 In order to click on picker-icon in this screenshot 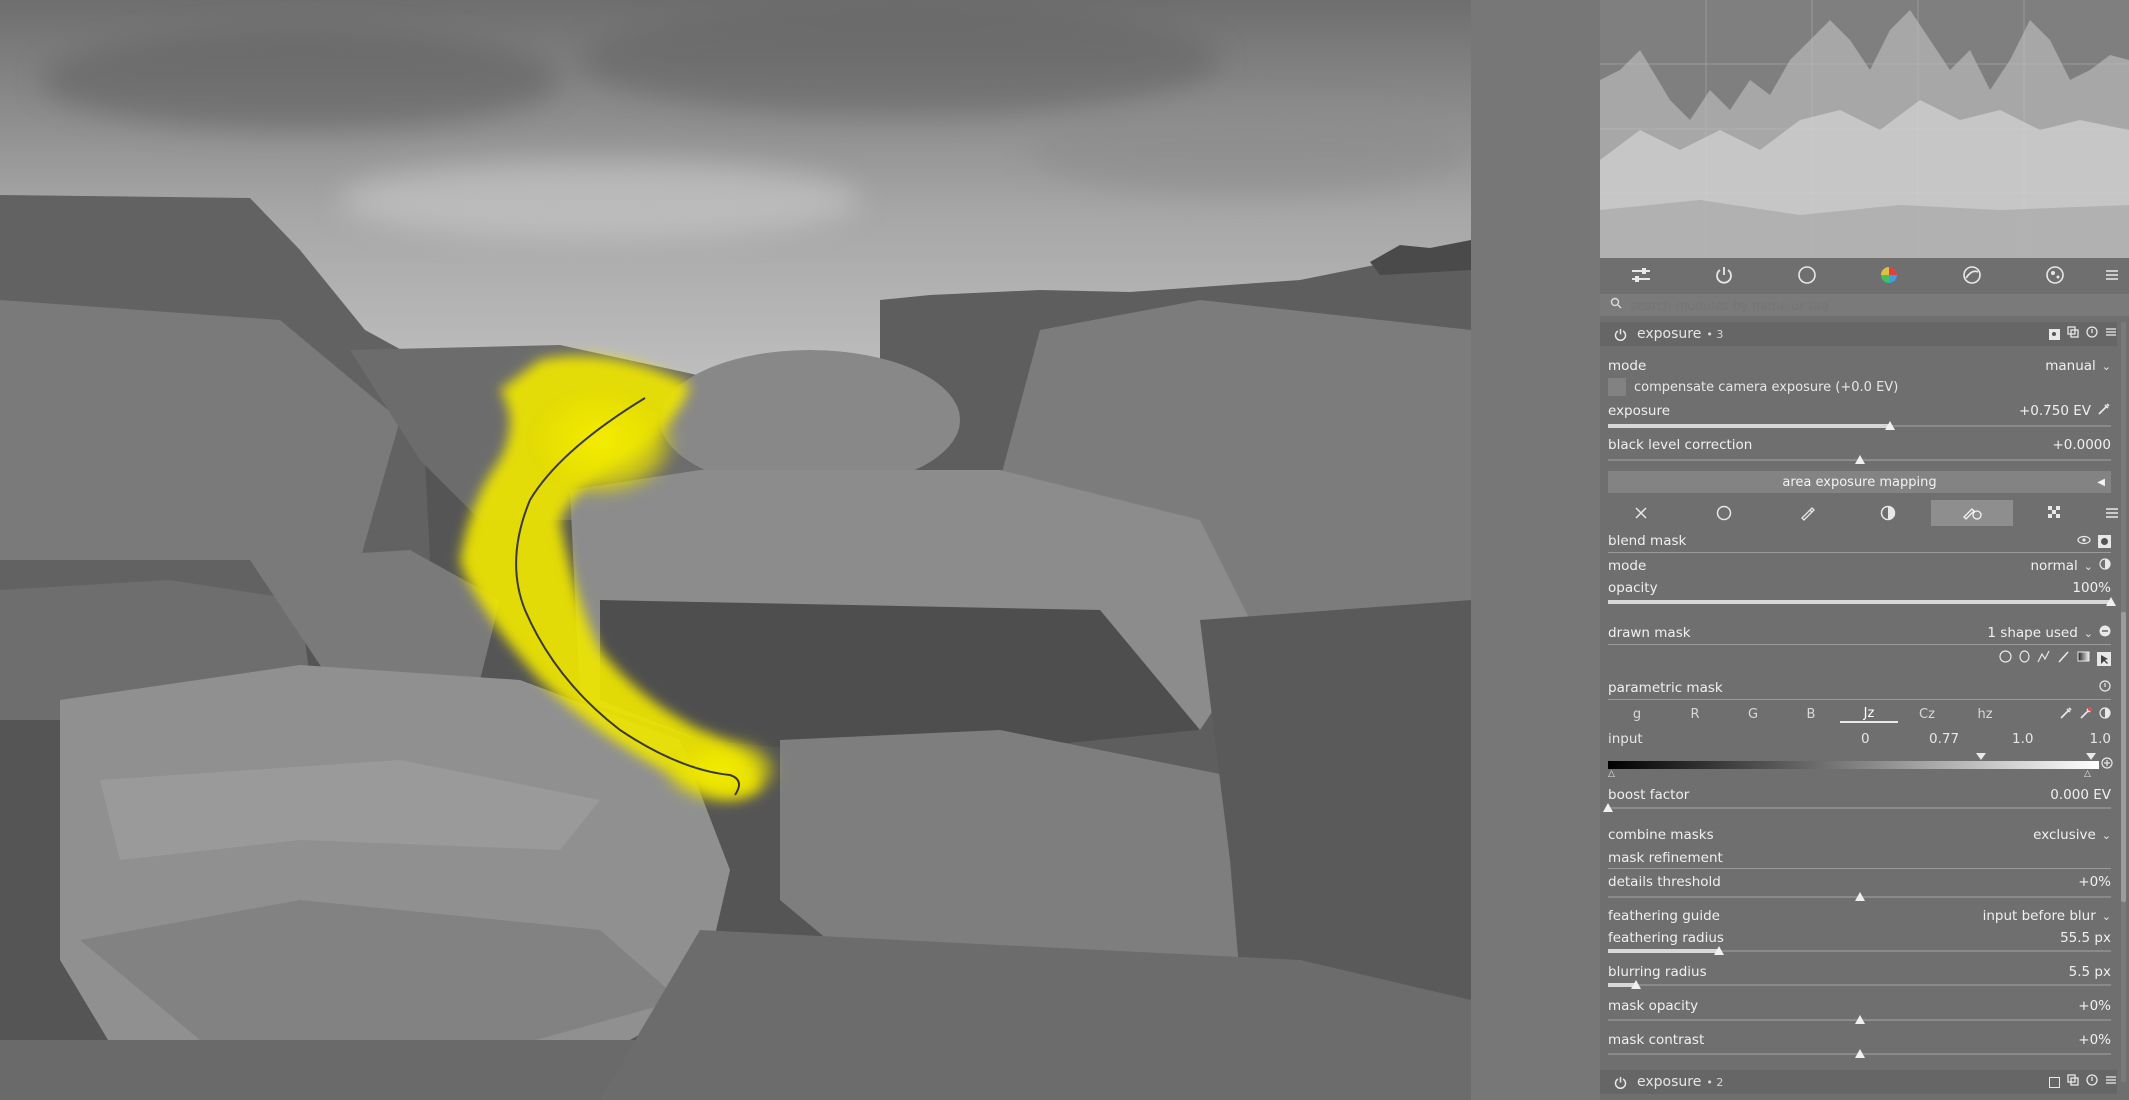, I will do `click(2066, 715)`.